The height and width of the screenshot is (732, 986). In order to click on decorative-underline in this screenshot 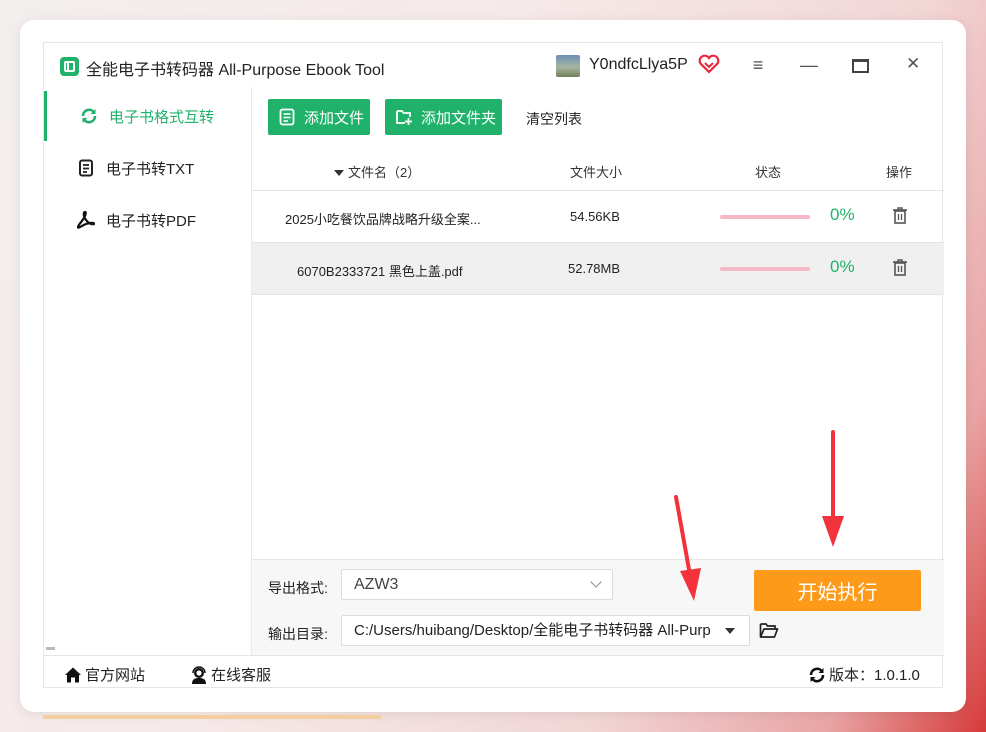, I will do `click(212, 717)`.